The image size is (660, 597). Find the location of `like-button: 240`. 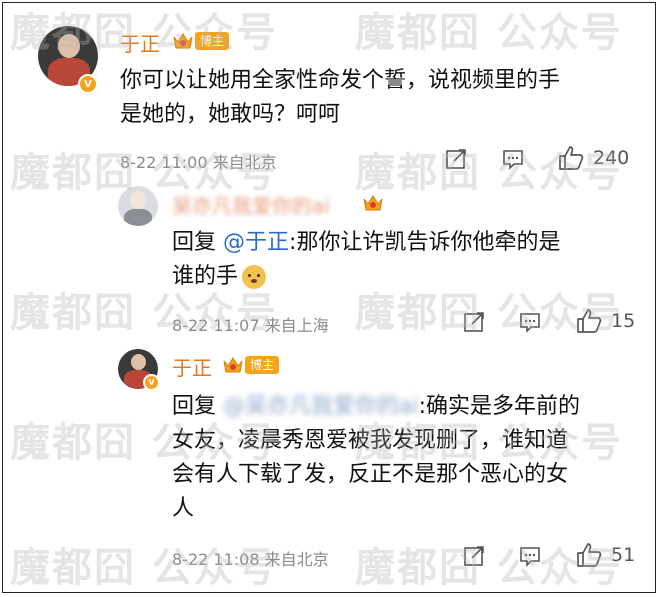

like-button: 240 is located at coordinates (593, 158).